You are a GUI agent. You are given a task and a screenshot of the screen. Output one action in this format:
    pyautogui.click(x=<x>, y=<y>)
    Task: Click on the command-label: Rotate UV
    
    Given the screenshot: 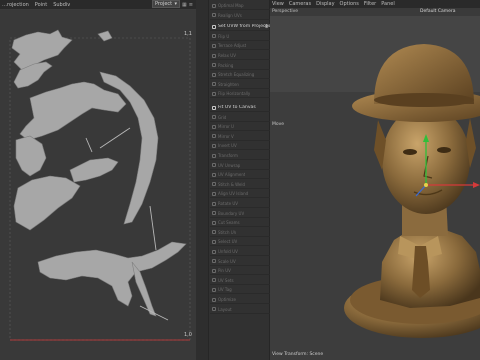 What is the action you would take?
    pyautogui.click(x=228, y=203)
    